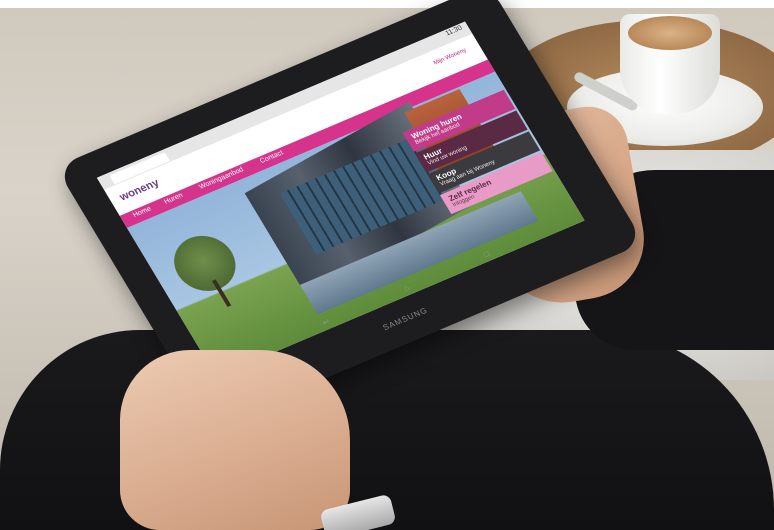 This screenshot has height=530, width=774. Describe the element at coordinates (387, 4) in the screenshot. I see `top-white-strip` at that location.